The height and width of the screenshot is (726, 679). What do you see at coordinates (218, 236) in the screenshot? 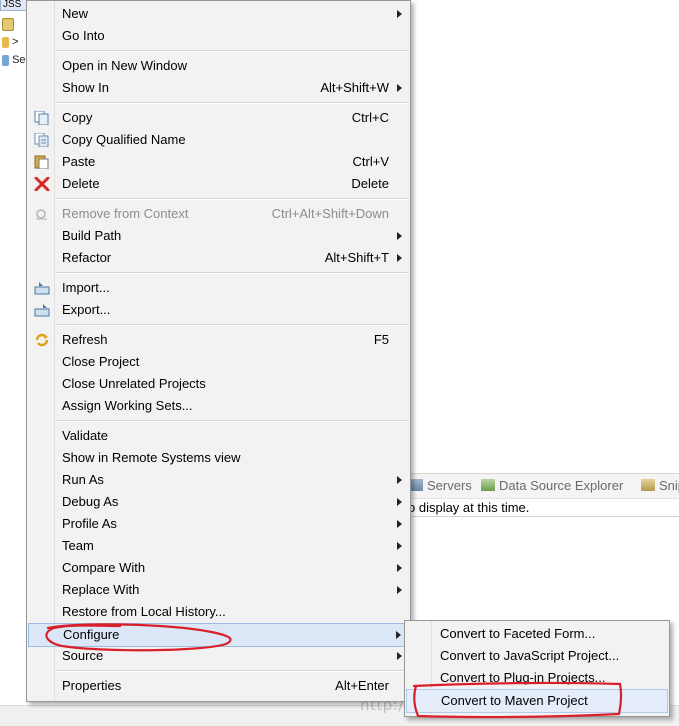
I see `menu-item-build-path: Build Path` at bounding box center [218, 236].